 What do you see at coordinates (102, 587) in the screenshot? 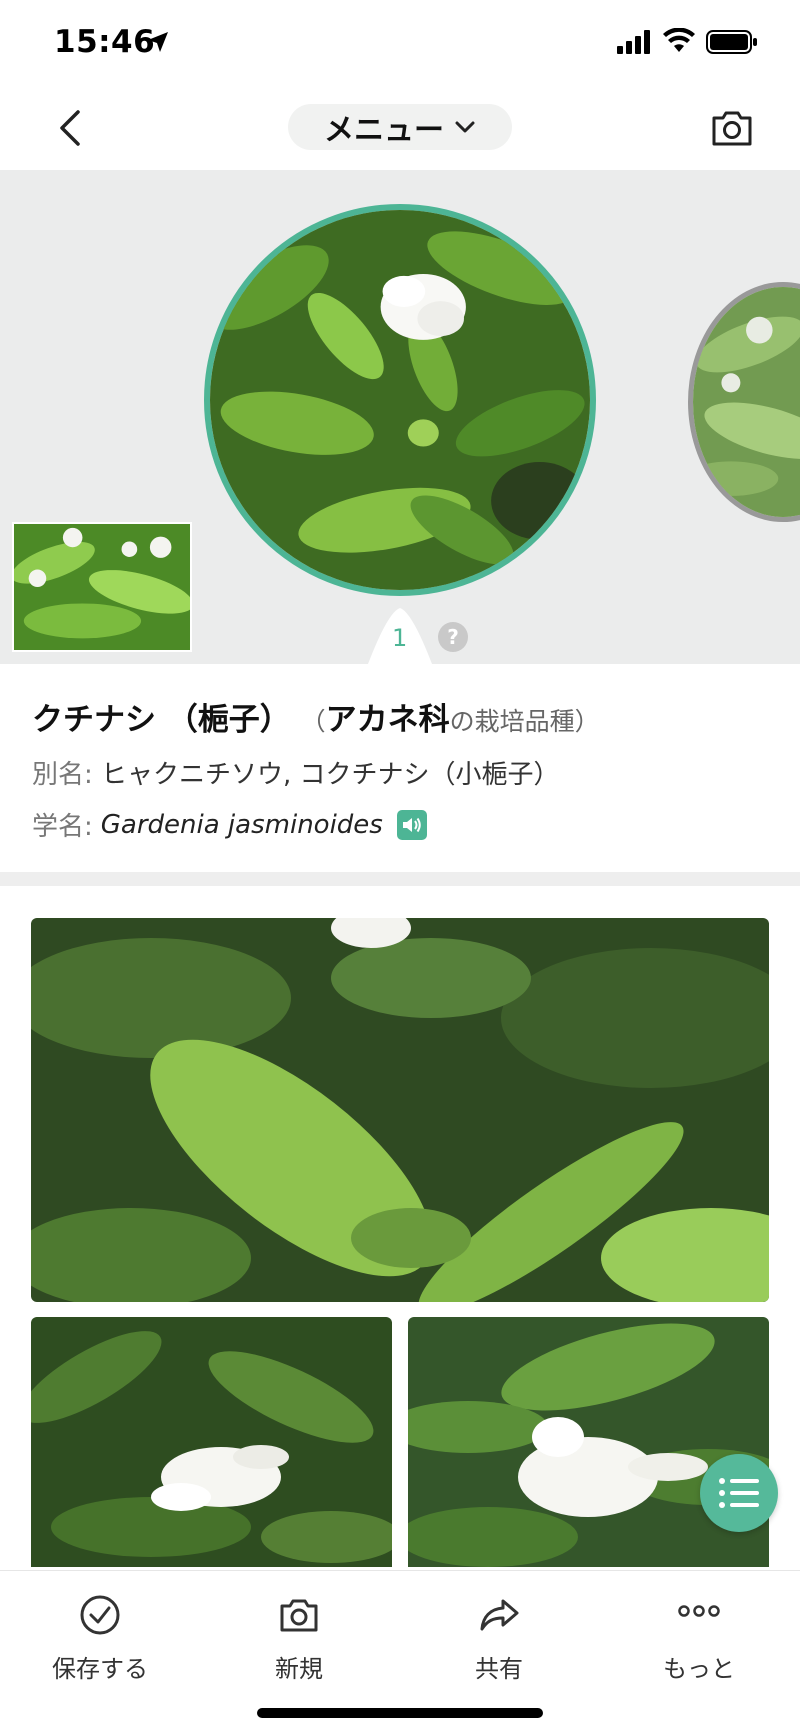
I see `thumbnail-photo` at bounding box center [102, 587].